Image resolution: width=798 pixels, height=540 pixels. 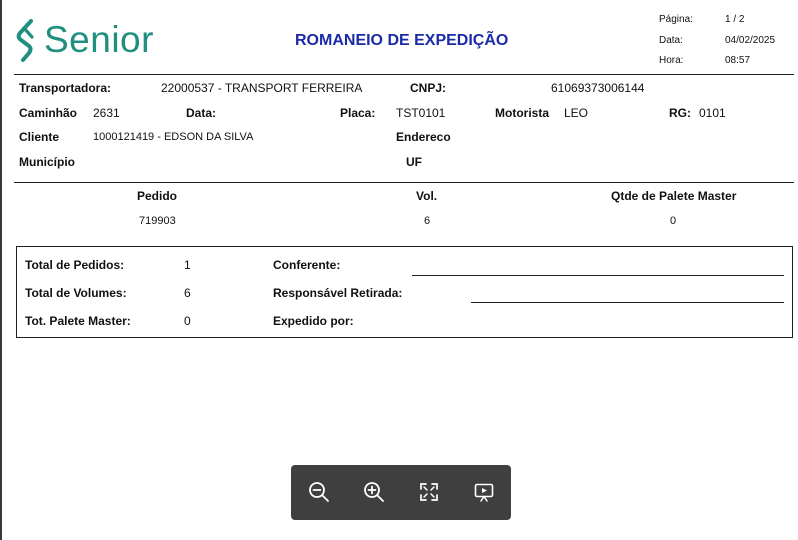 I want to click on cell-palete: 0, so click(x=673, y=221).